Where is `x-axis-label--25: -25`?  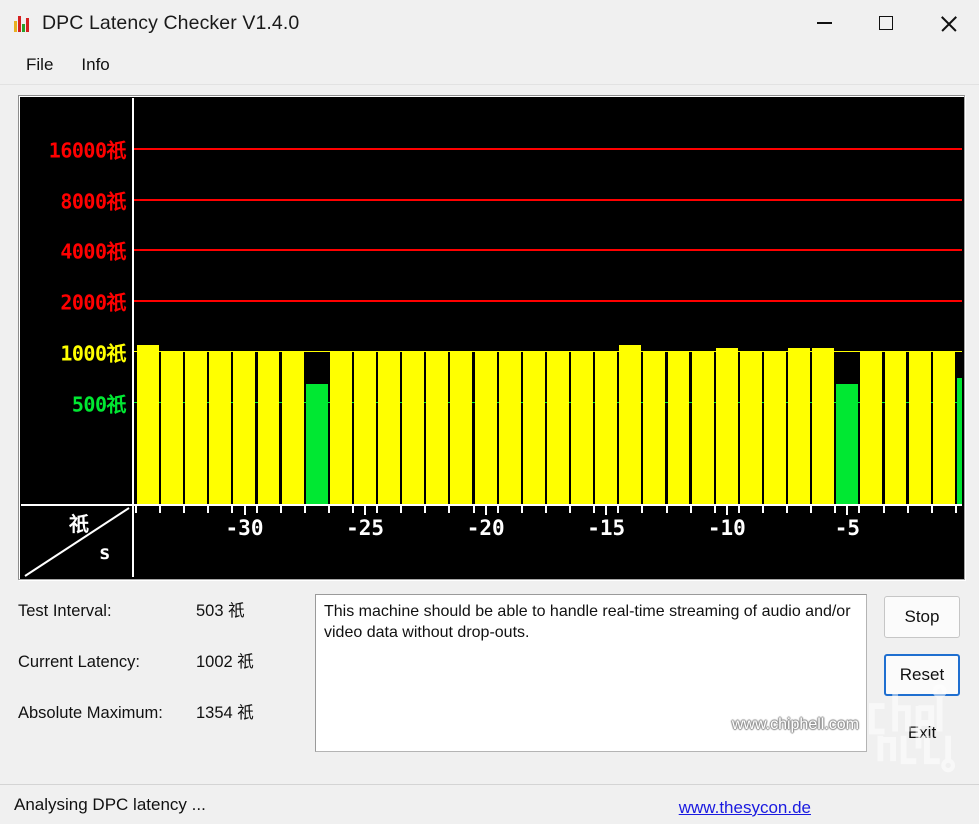
x-axis-label--25: -25 is located at coordinates (365, 528).